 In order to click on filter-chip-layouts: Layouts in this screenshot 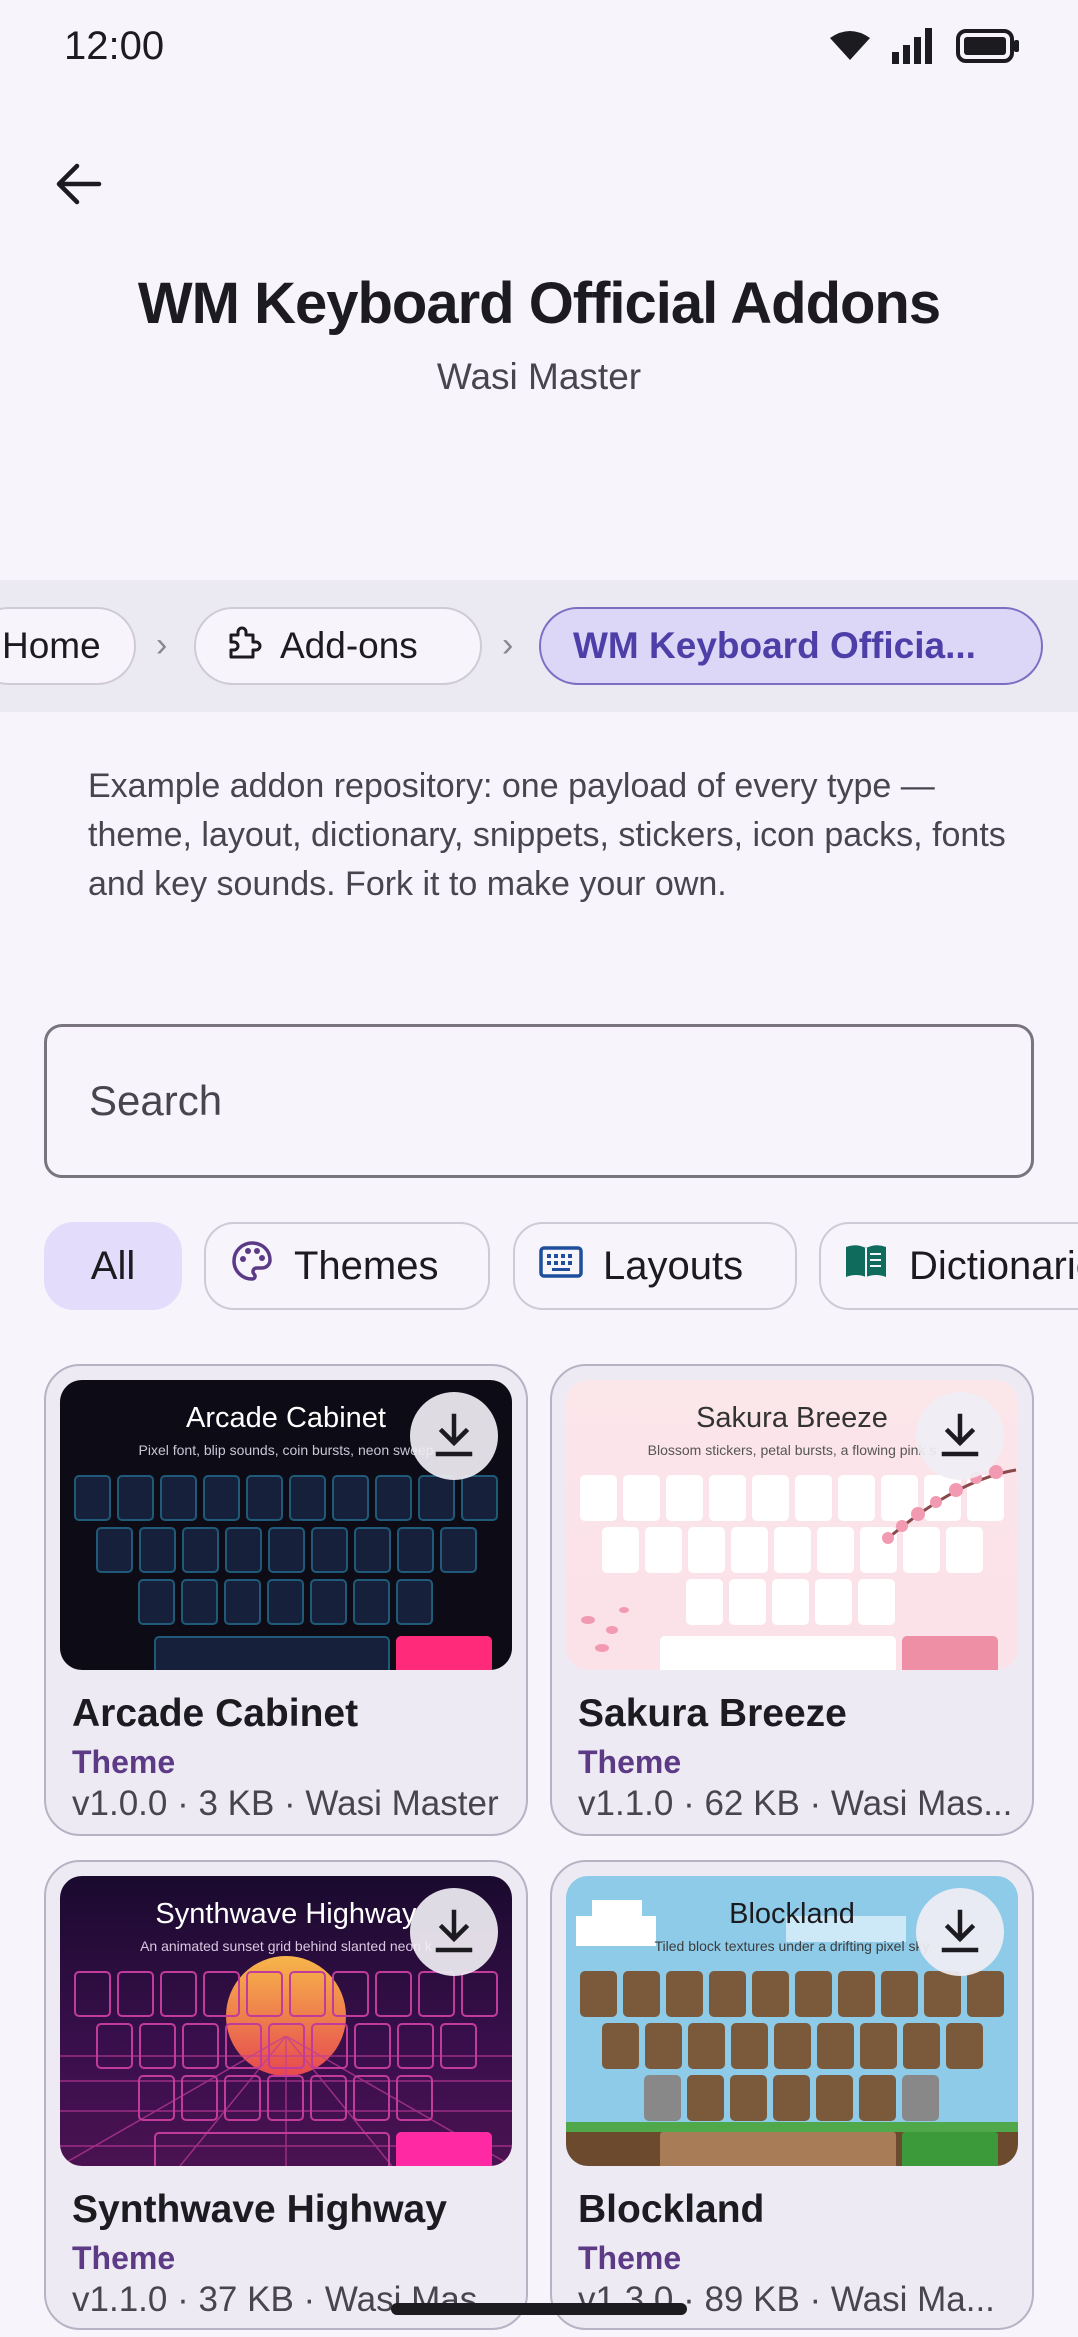, I will do `click(655, 1266)`.